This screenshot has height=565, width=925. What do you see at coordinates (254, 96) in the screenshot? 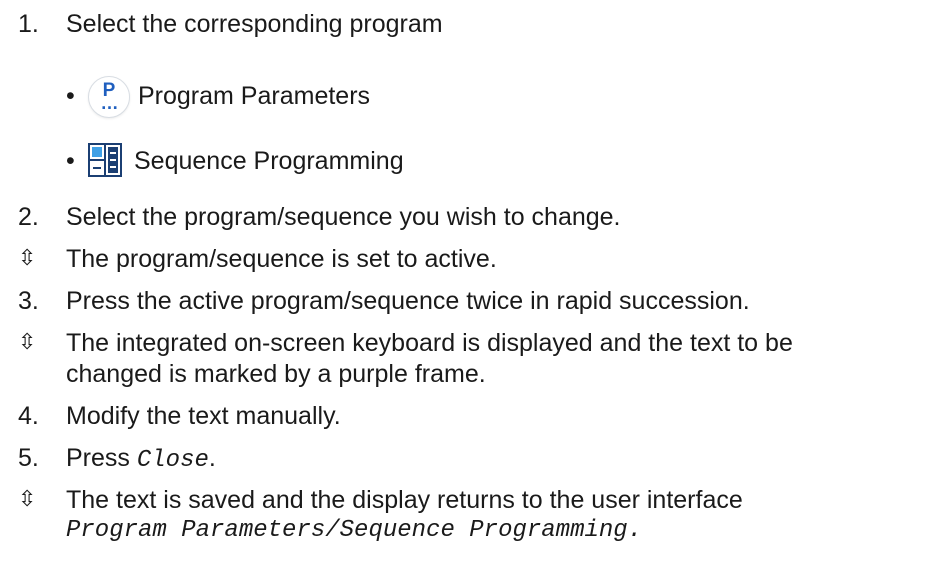
I see `sub-item-label: Program Parameters` at bounding box center [254, 96].